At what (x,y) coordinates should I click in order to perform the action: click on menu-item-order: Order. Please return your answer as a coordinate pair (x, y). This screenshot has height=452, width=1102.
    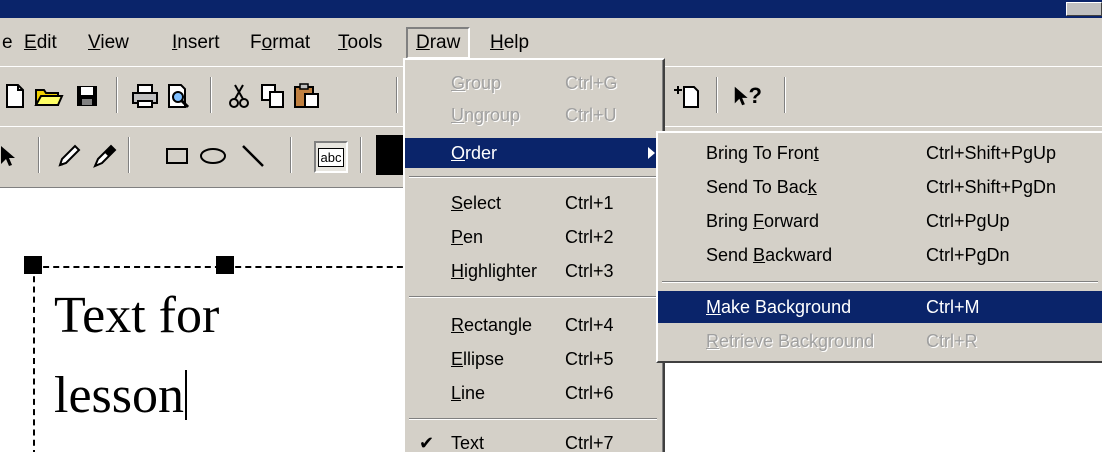
    Looking at the image, I should click on (533, 153).